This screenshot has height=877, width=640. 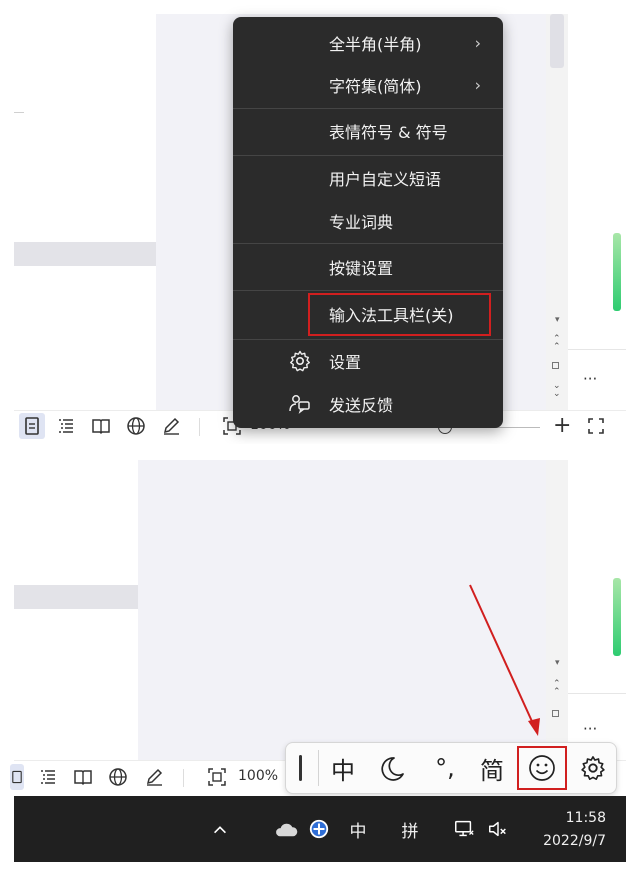 What do you see at coordinates (388, 132) in the screenshot?
I see `menu-item-label: 表情符号 & 符号` at bounding box center [388, 132].